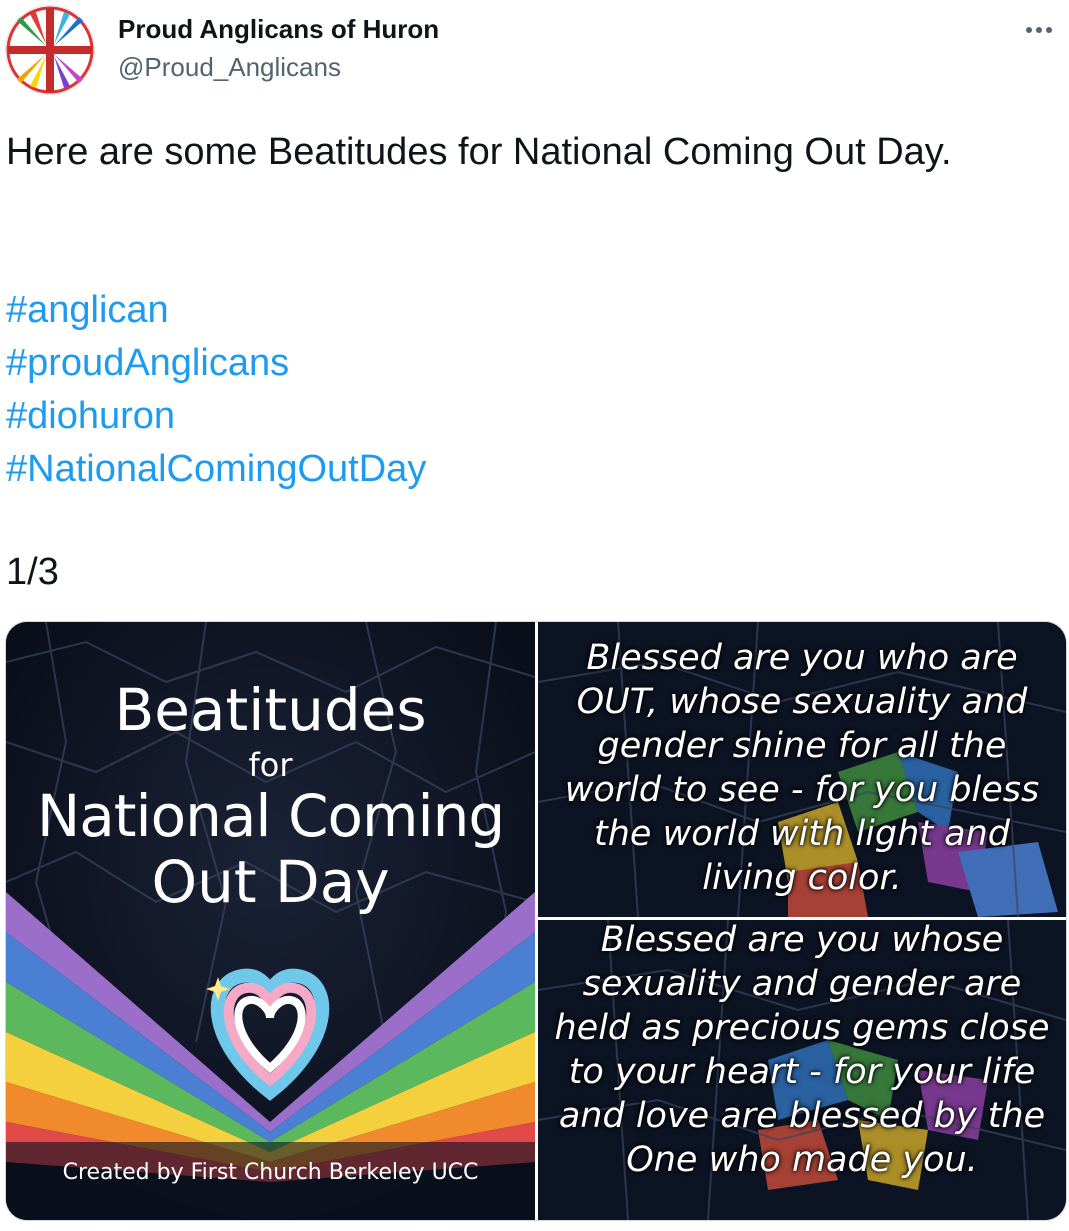  I want to click on hashtag-link: #diohuron, so click(216, 416).